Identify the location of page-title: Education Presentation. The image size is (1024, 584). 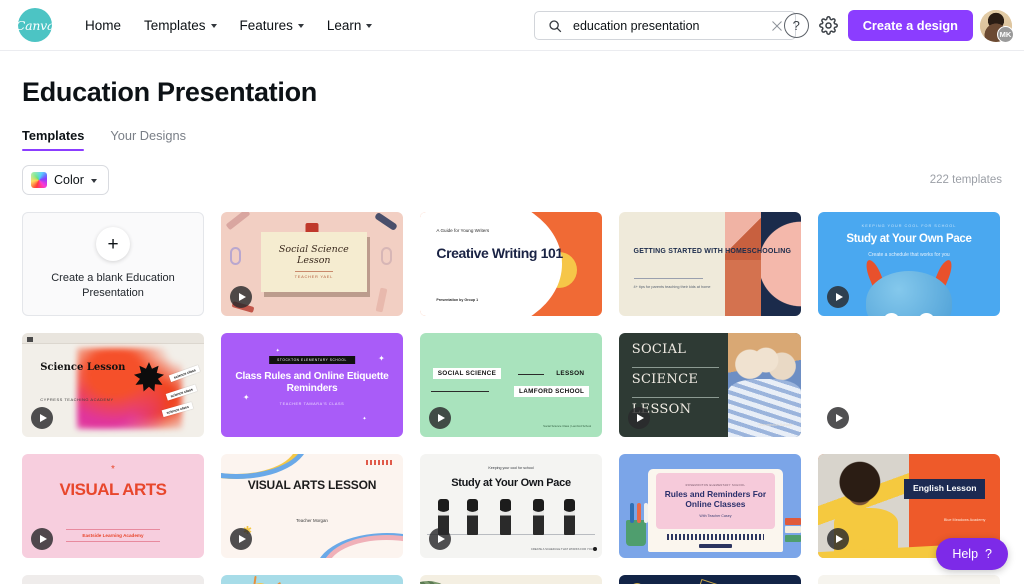
(169, 92).